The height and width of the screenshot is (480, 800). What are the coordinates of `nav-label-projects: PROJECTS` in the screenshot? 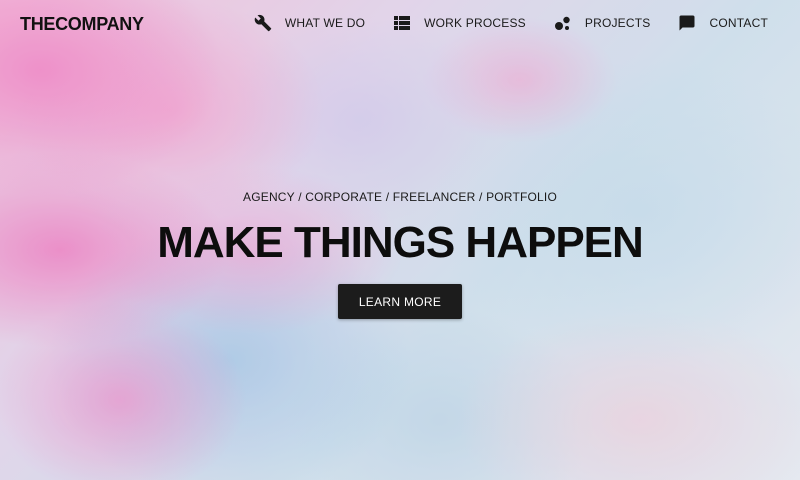 It's located at (617, 23).